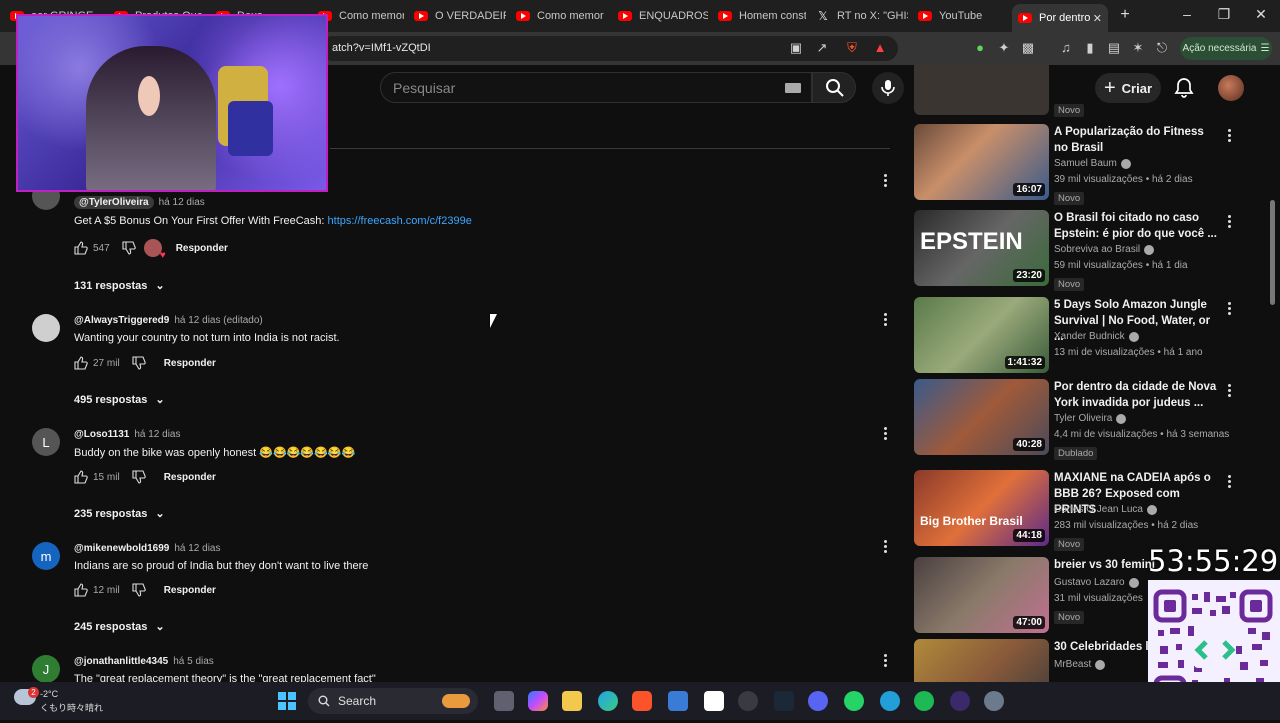 The height and width of the screenshot is (723, 1280). Describe the element at coordinates (822, 48) in the screenshot. I see `share-icon: ↗` at that location.